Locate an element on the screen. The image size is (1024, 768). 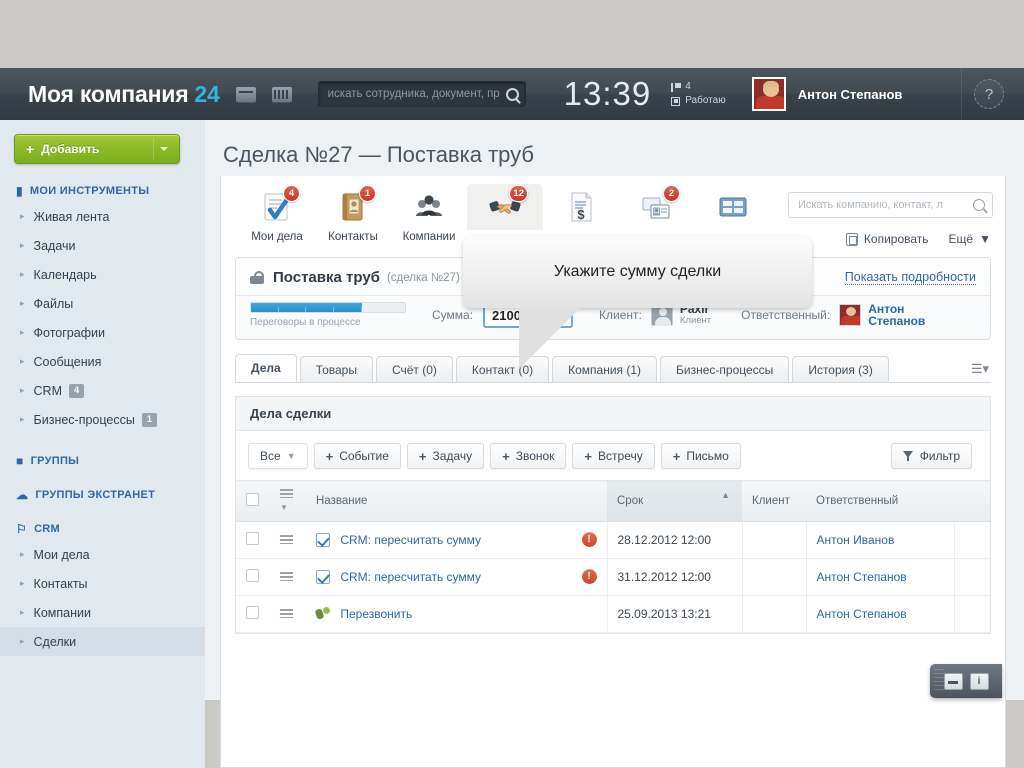
add-call-button: + Звонок is located at coordinates (528, 456).